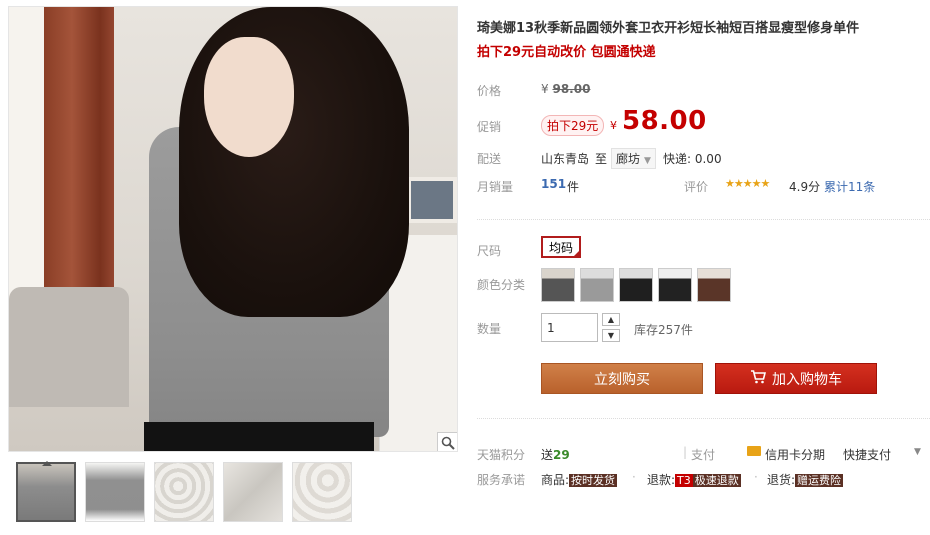 The image size is (930, 535). I want to click on cart-icon, so click(758, 378).